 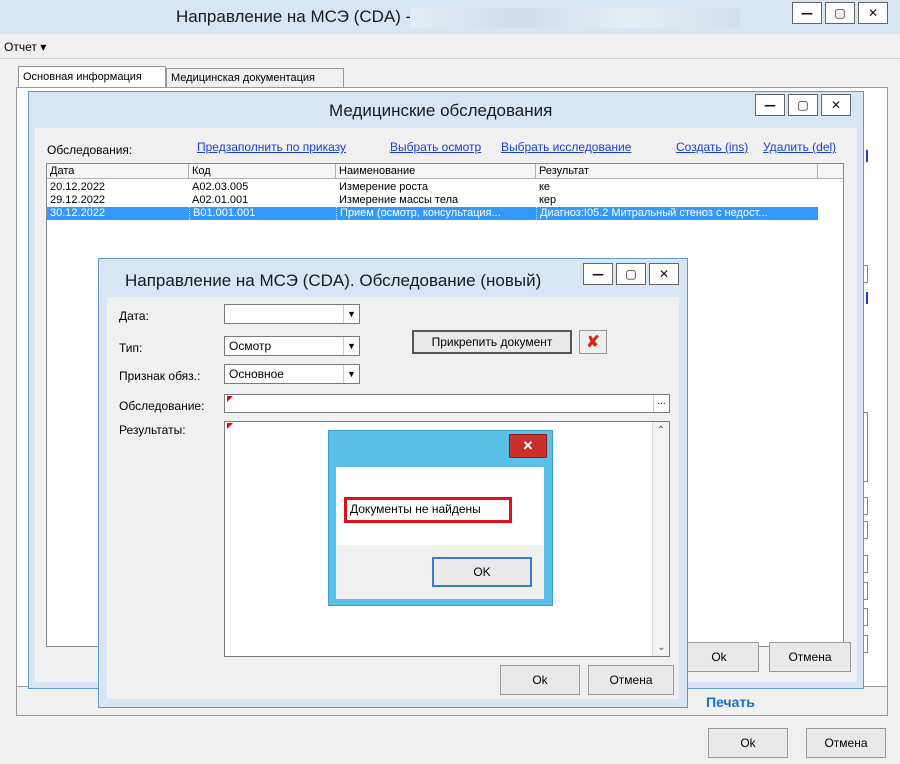 What do you see at coordinates (661, 647) in the screenshot?
I see `scroll-down-icon: ⌄` at bounding box center [661, 647].